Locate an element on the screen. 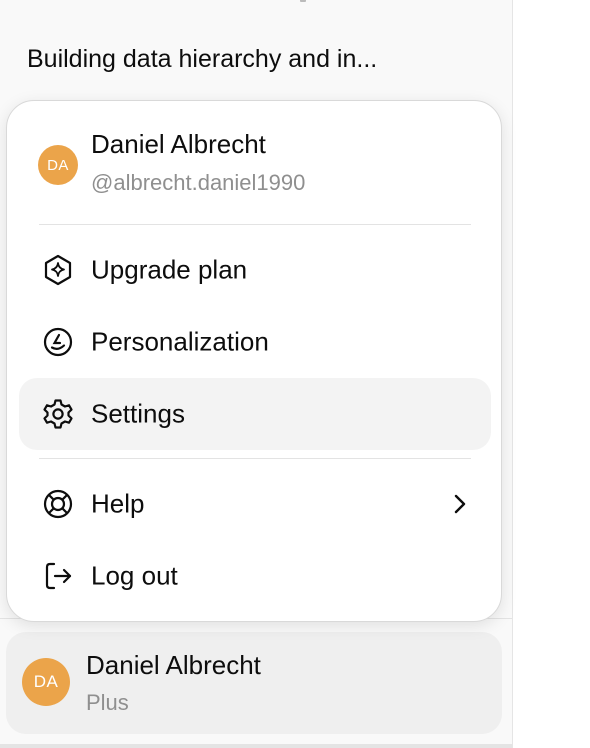 This screenshot has height=748, width=590. menu-item-personalization: Personalization is located at coordinates (255, 342).